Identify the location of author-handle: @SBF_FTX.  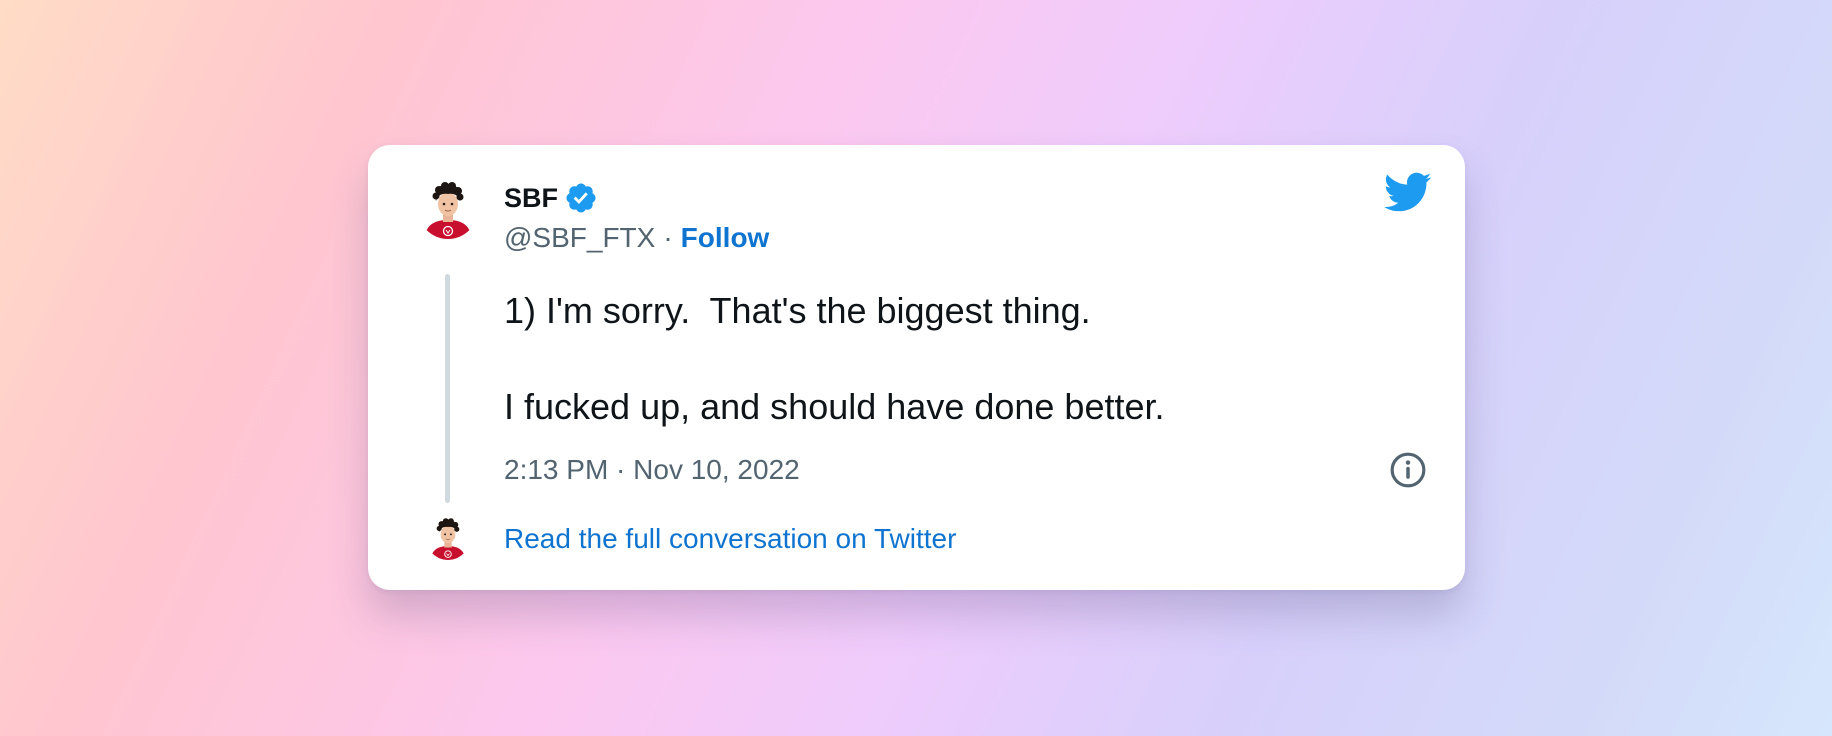
(579, 238).